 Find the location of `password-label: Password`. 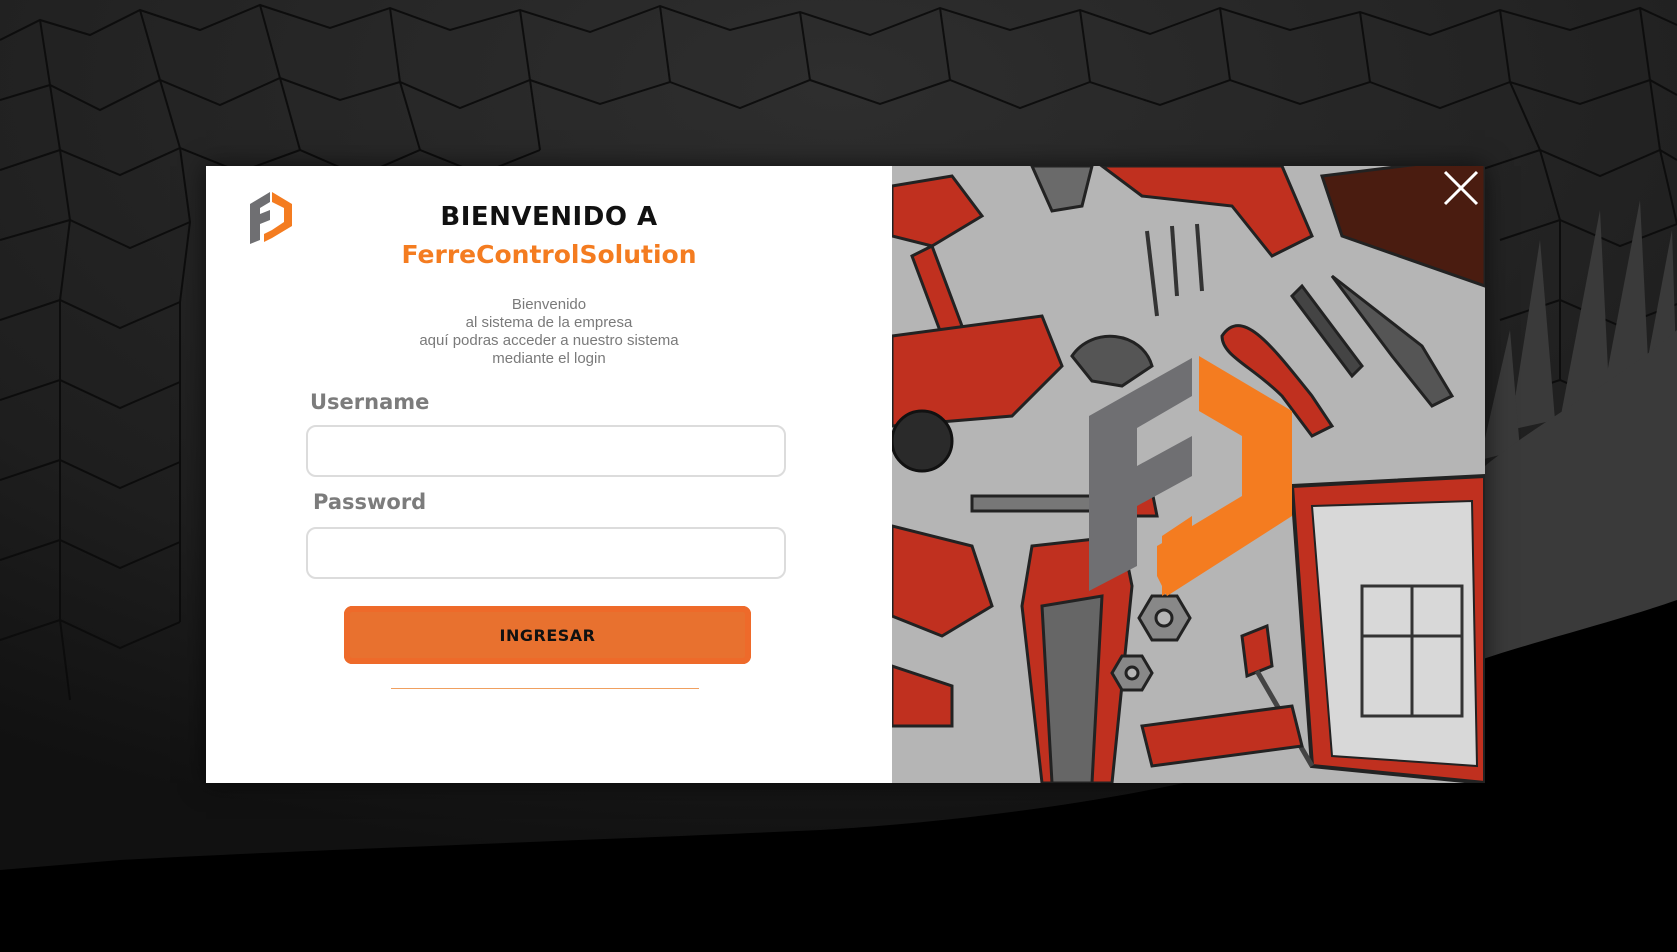

password-label: Password is located at coordinates (370, 502).